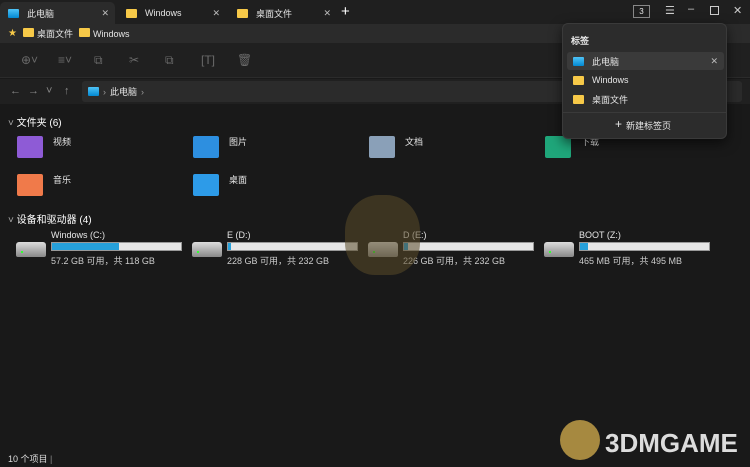 The height and width of the screenshot is (467, 750). I want to click on new-tab-label: 新建标签页, so click(649, 126).